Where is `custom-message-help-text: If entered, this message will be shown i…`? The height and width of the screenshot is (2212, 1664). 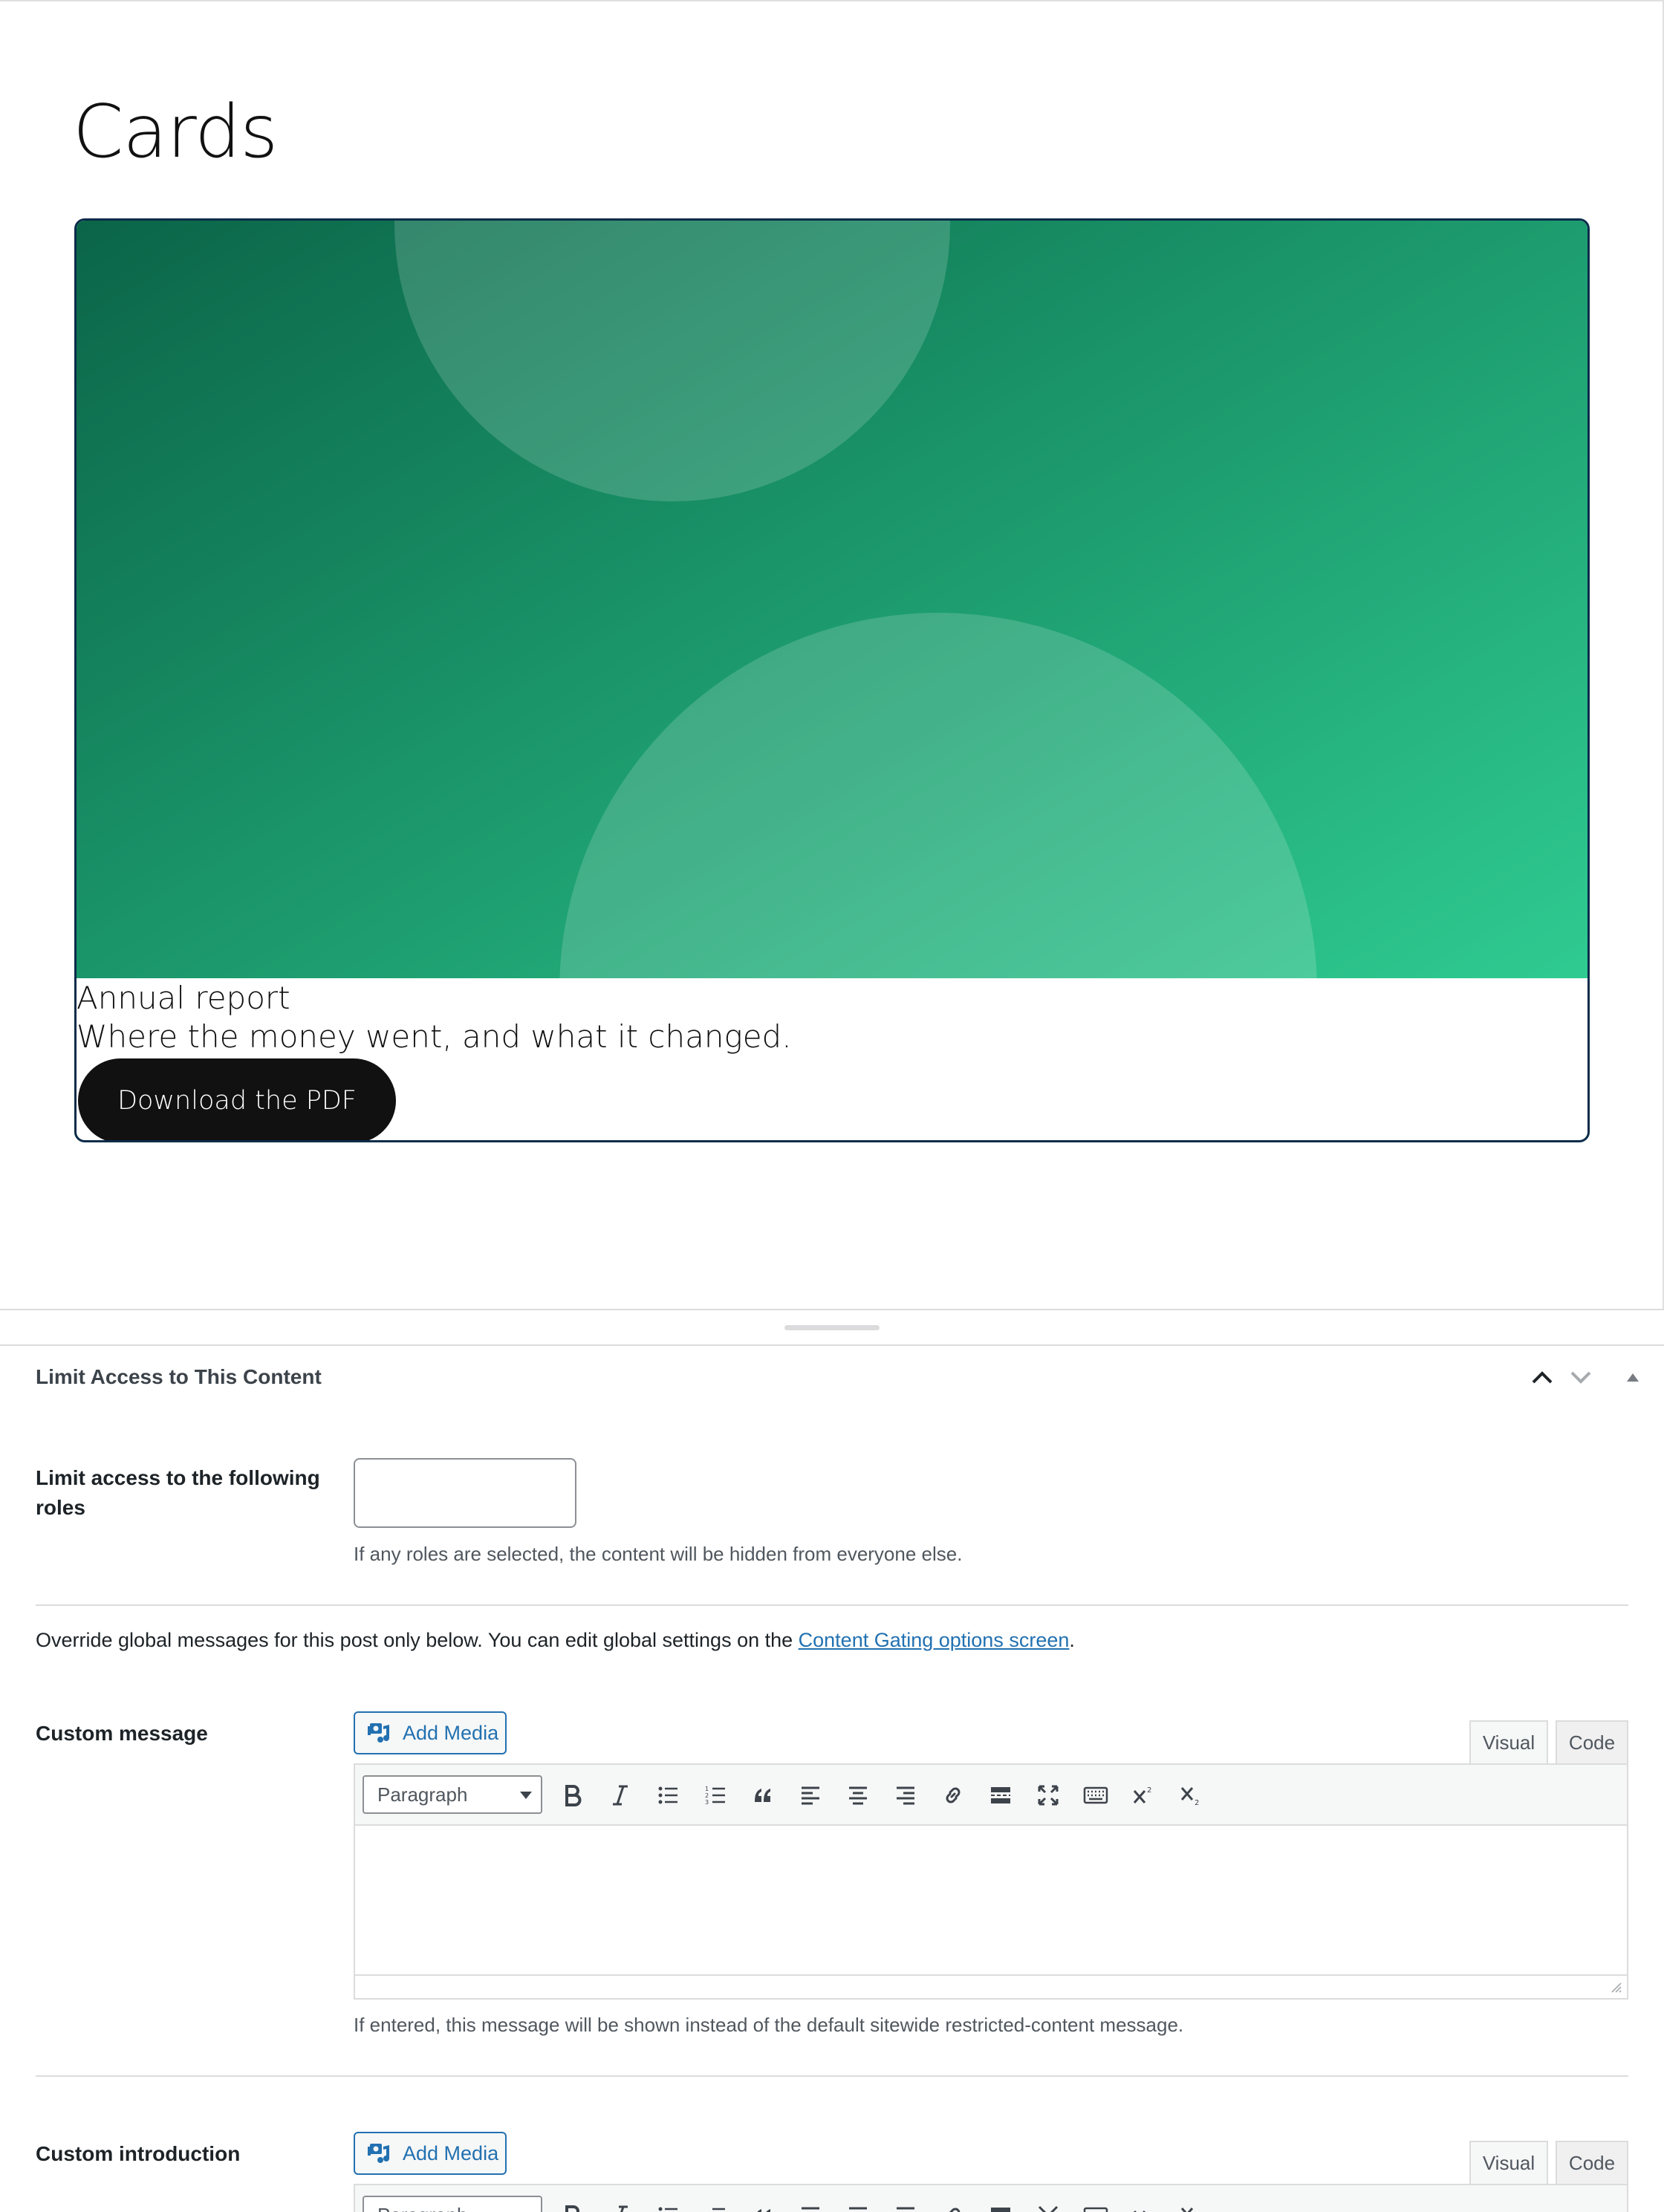 custom-message-help-text: If entered, this message will be shown i… is located at coordinates (769, 2025).